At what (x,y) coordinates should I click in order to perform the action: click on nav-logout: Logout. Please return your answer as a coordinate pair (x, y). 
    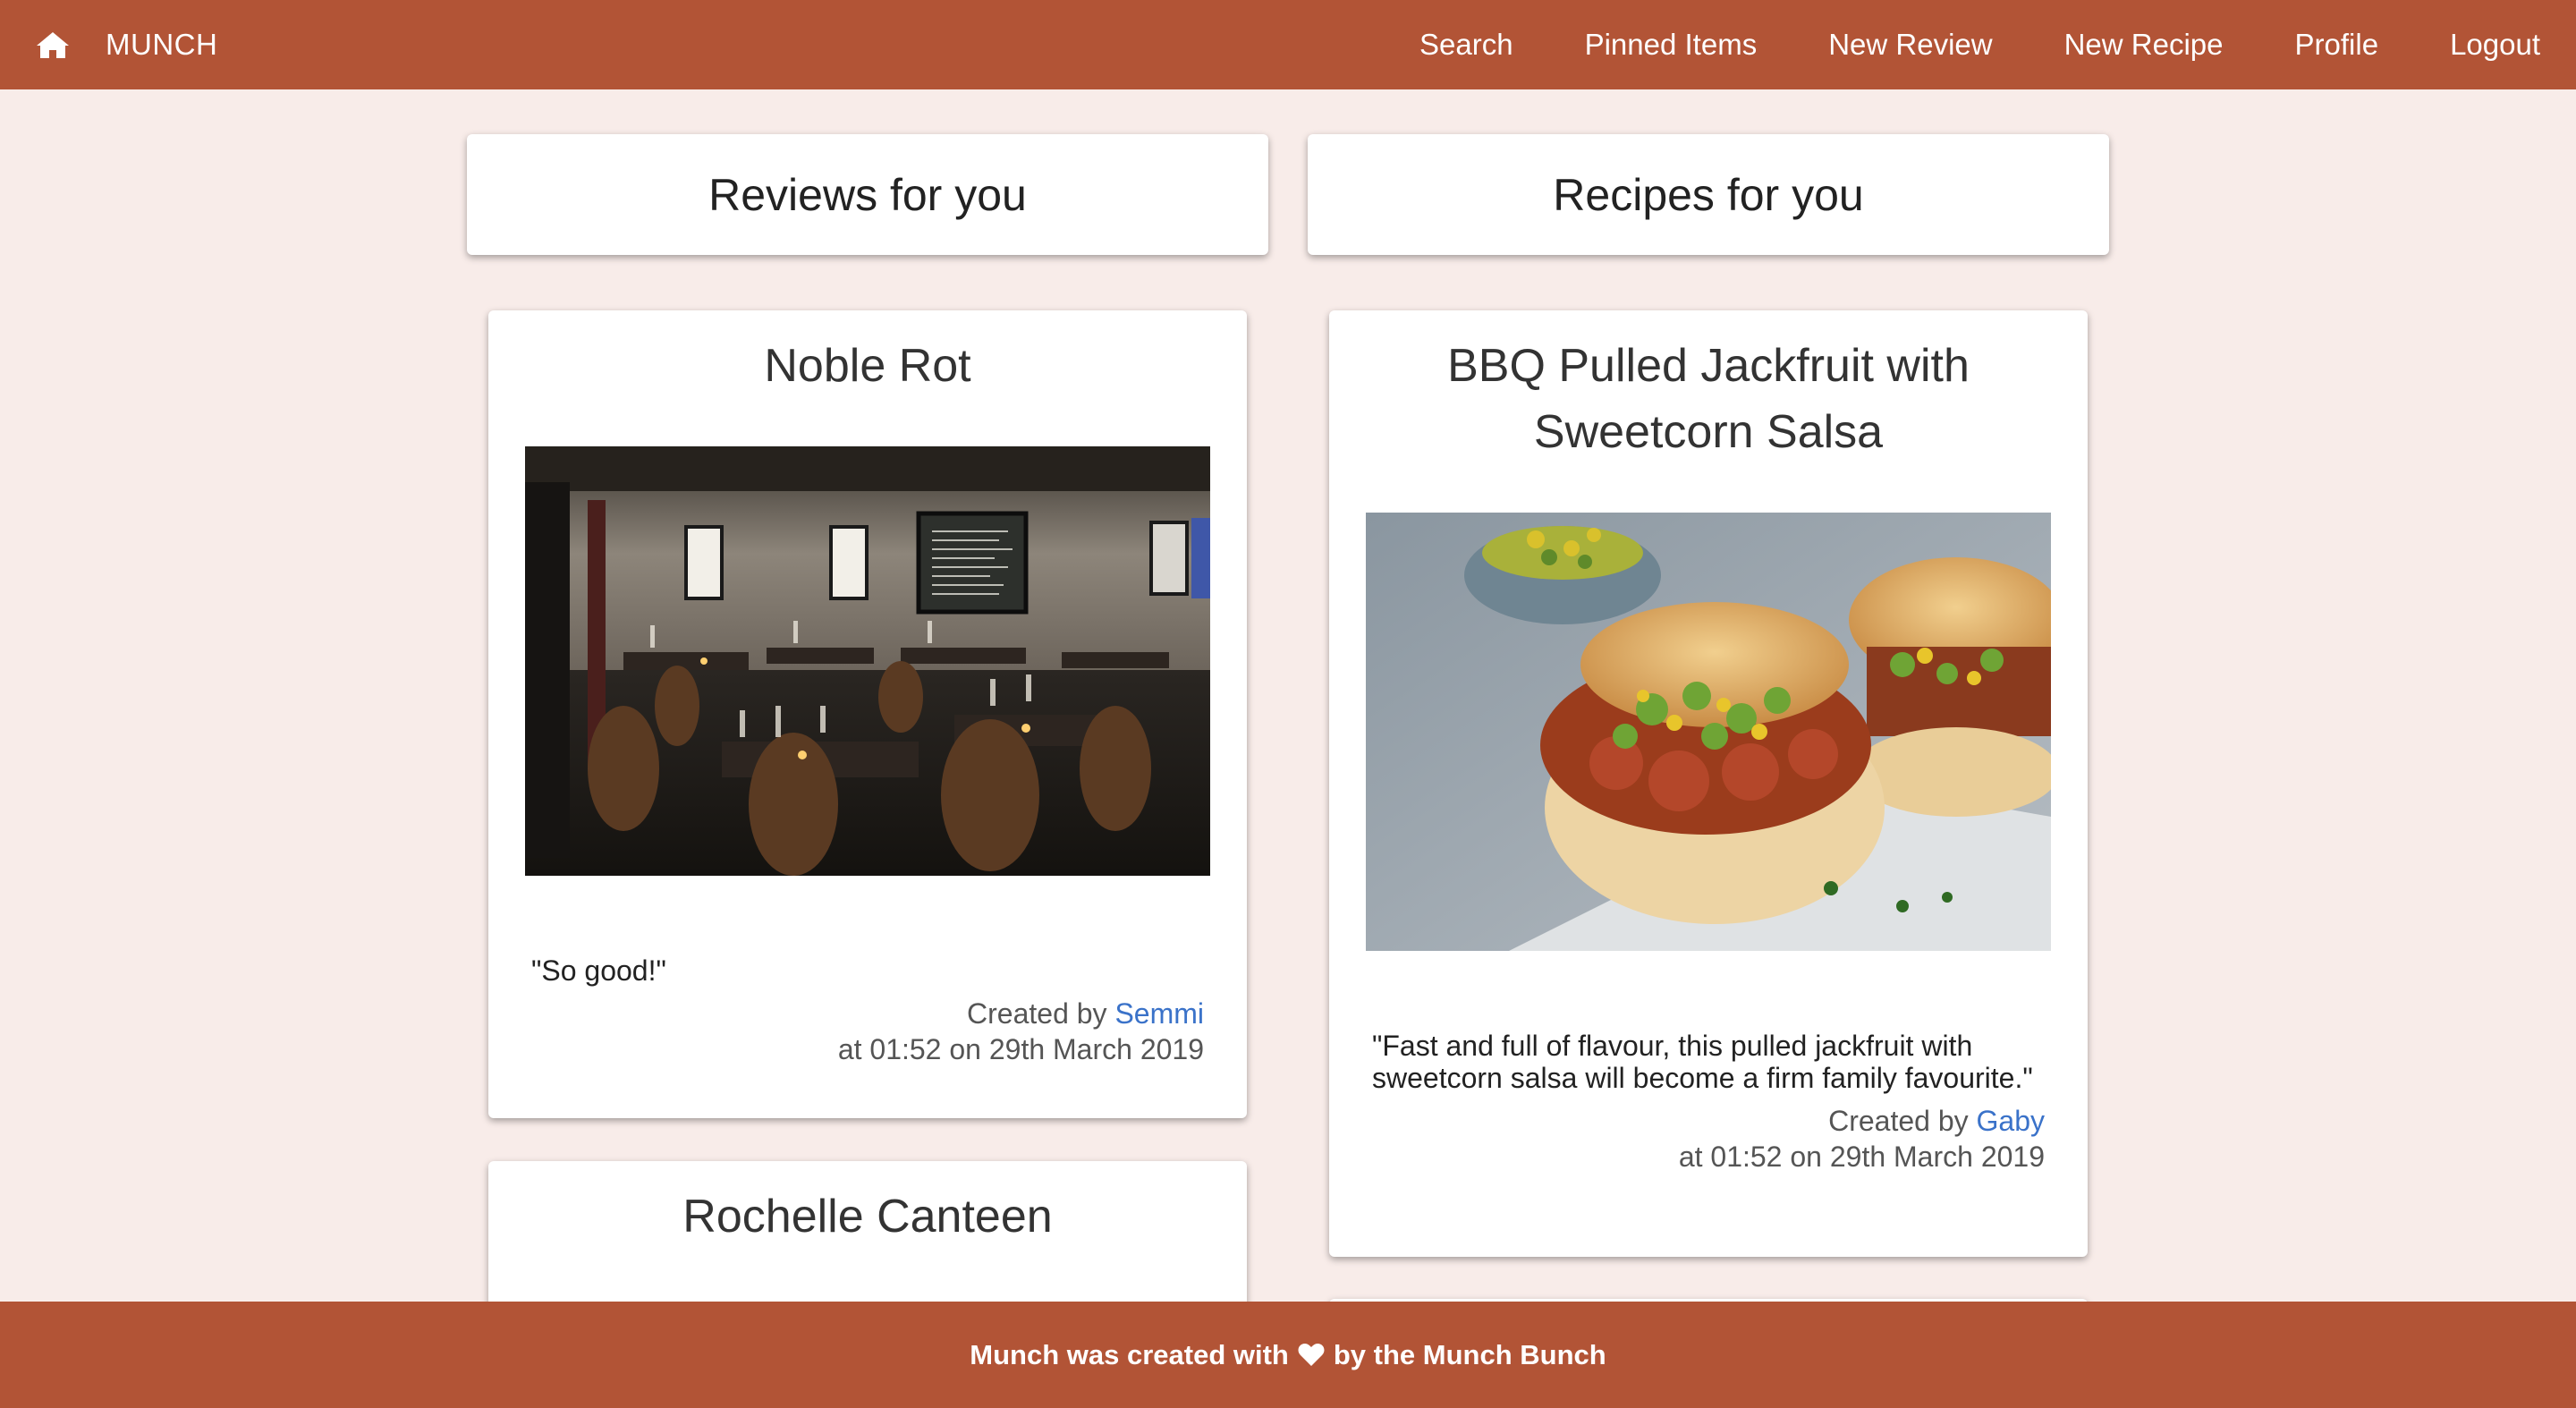
    Looking at the image, I should click on (2495, 45).